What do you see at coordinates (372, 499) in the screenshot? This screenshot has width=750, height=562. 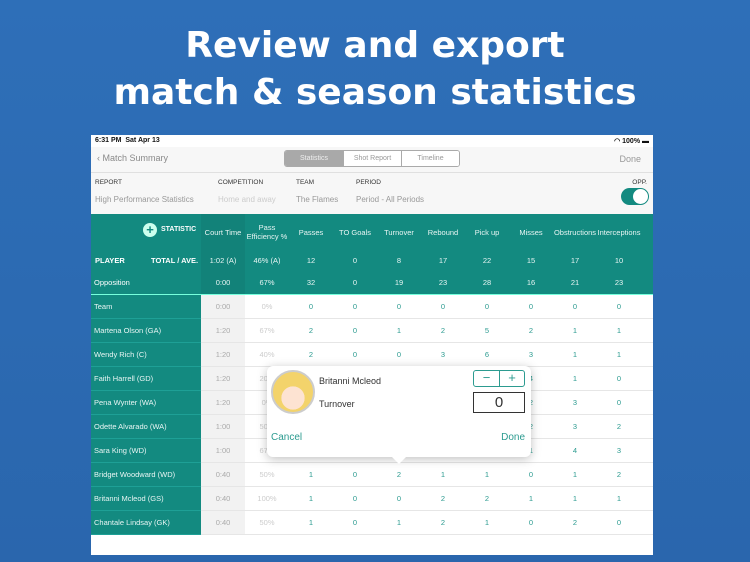 I see `table-row: Britanni Mcleod (GS) 0:40 100% 1 0 0 2 2 1 1 1` at bounding box center [372, 499].